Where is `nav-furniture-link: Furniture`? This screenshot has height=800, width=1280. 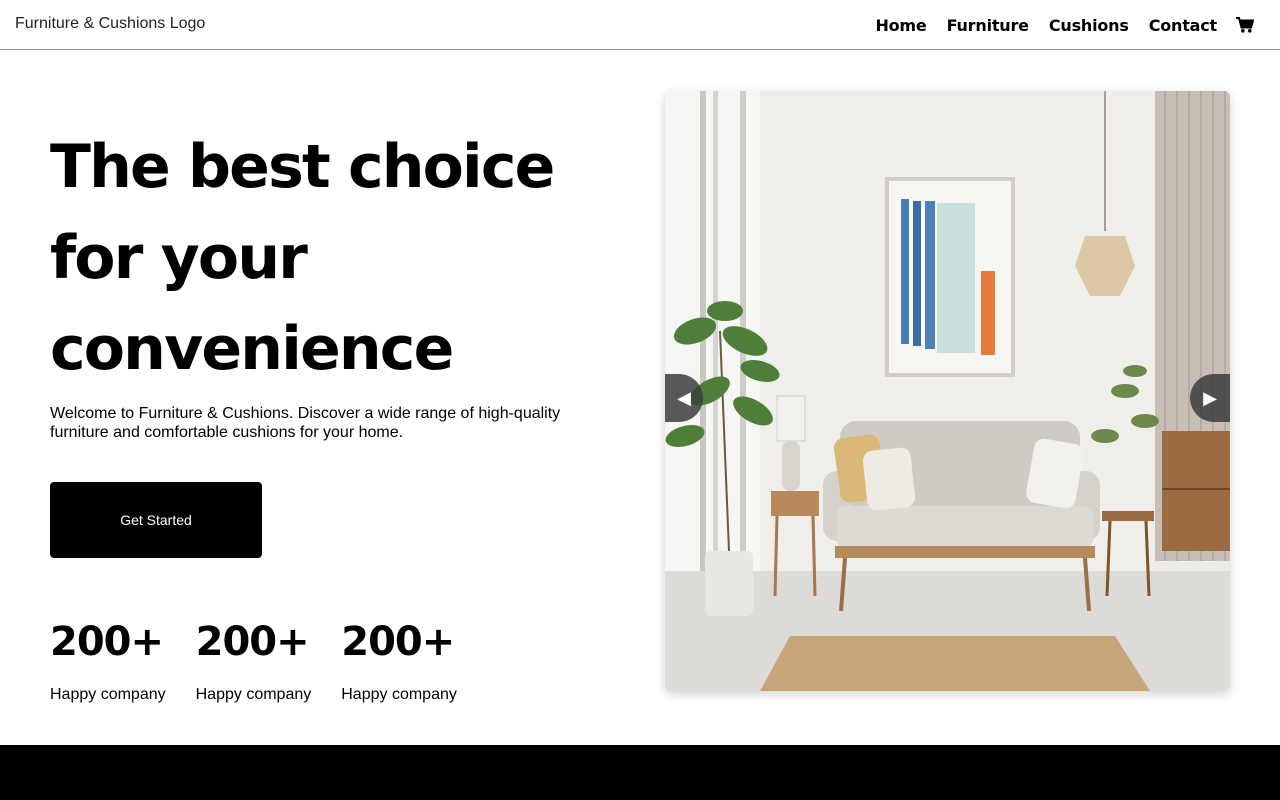
nav-furniture-link: Furniture is located at coordinates (988, 25).